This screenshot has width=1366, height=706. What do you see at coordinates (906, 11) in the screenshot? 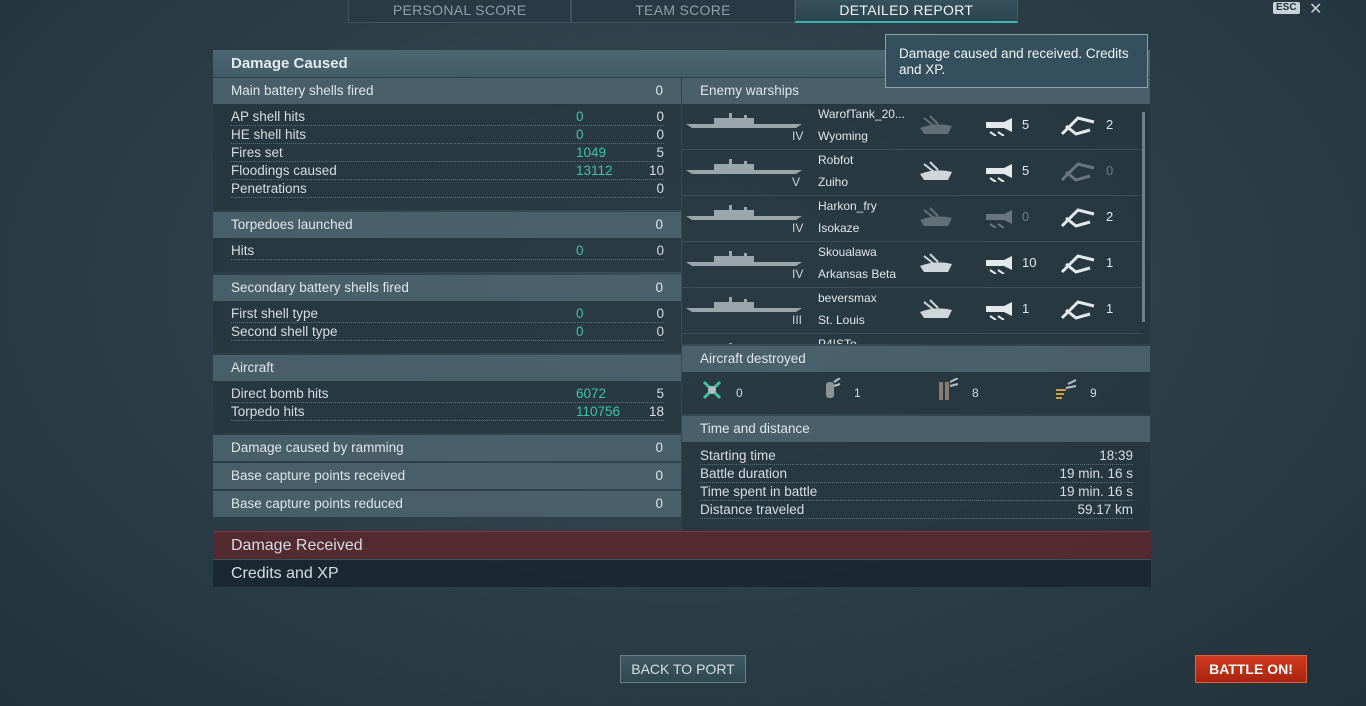
I see `tab-detailed-report: DETAILED REPORT` at bounding box center [906, 11].